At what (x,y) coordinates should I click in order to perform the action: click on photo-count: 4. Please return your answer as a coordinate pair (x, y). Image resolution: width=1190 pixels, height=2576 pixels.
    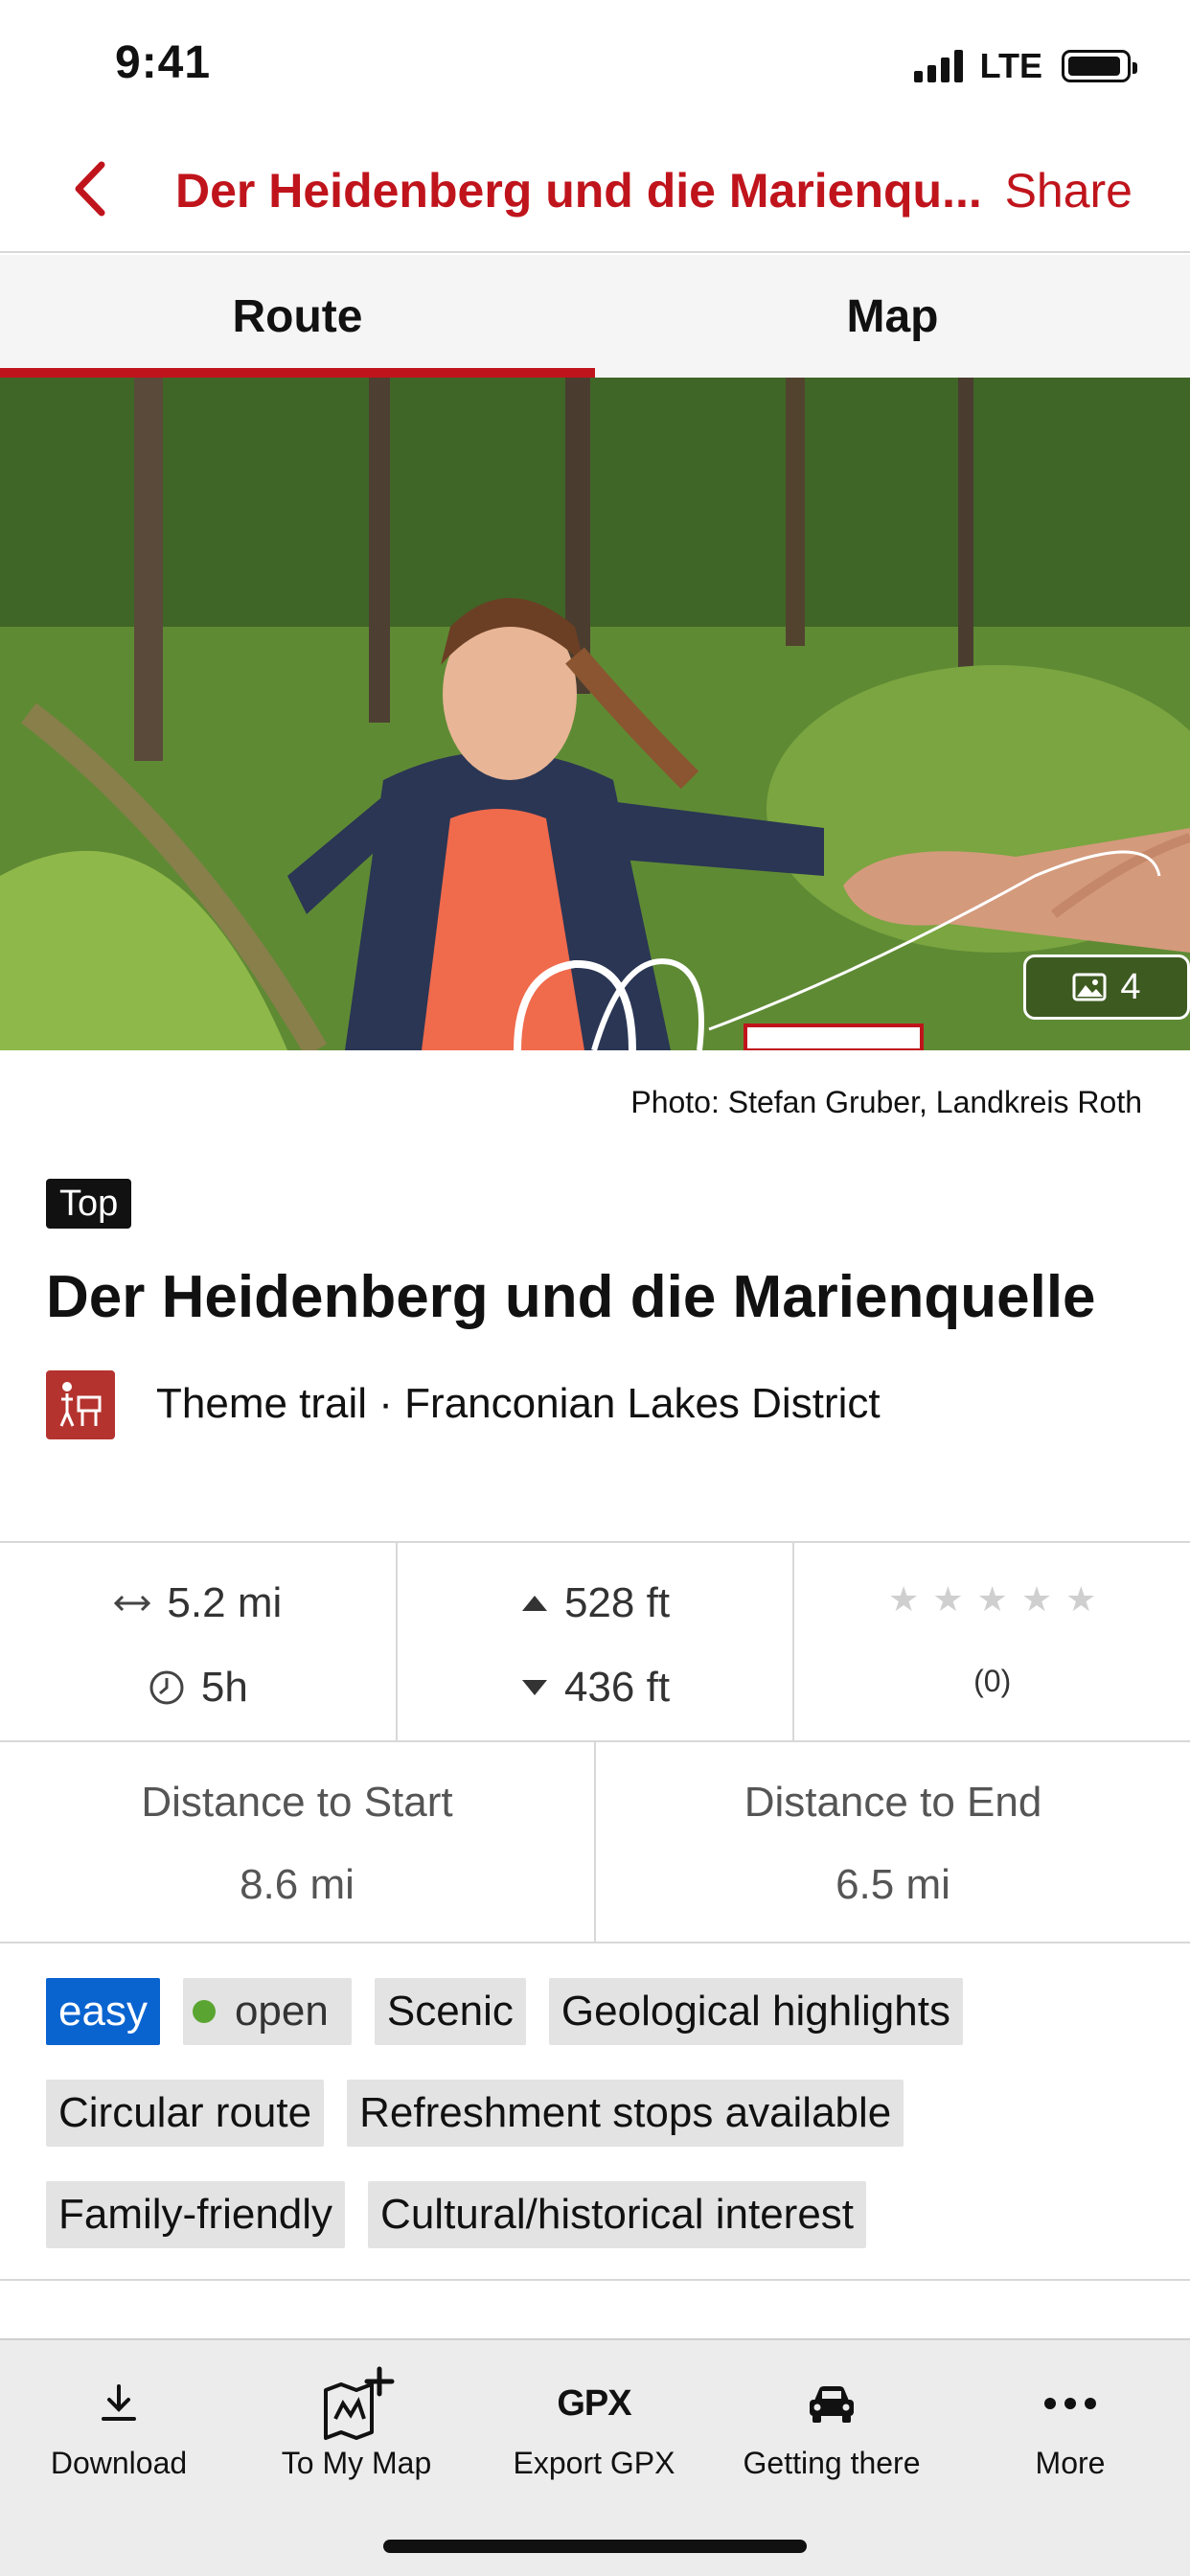
    Looking at the image, I should click on (1131, 986).